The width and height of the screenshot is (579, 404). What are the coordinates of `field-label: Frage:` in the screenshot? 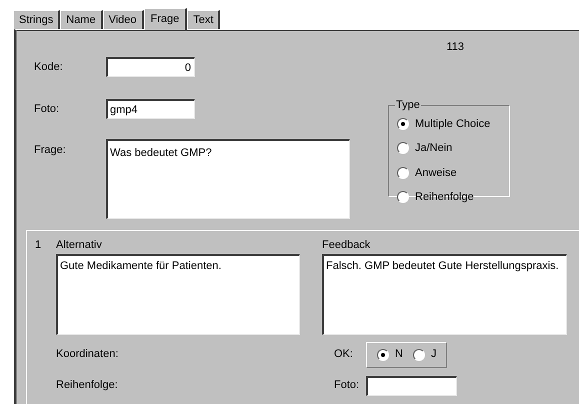 It's located at (50, 150).